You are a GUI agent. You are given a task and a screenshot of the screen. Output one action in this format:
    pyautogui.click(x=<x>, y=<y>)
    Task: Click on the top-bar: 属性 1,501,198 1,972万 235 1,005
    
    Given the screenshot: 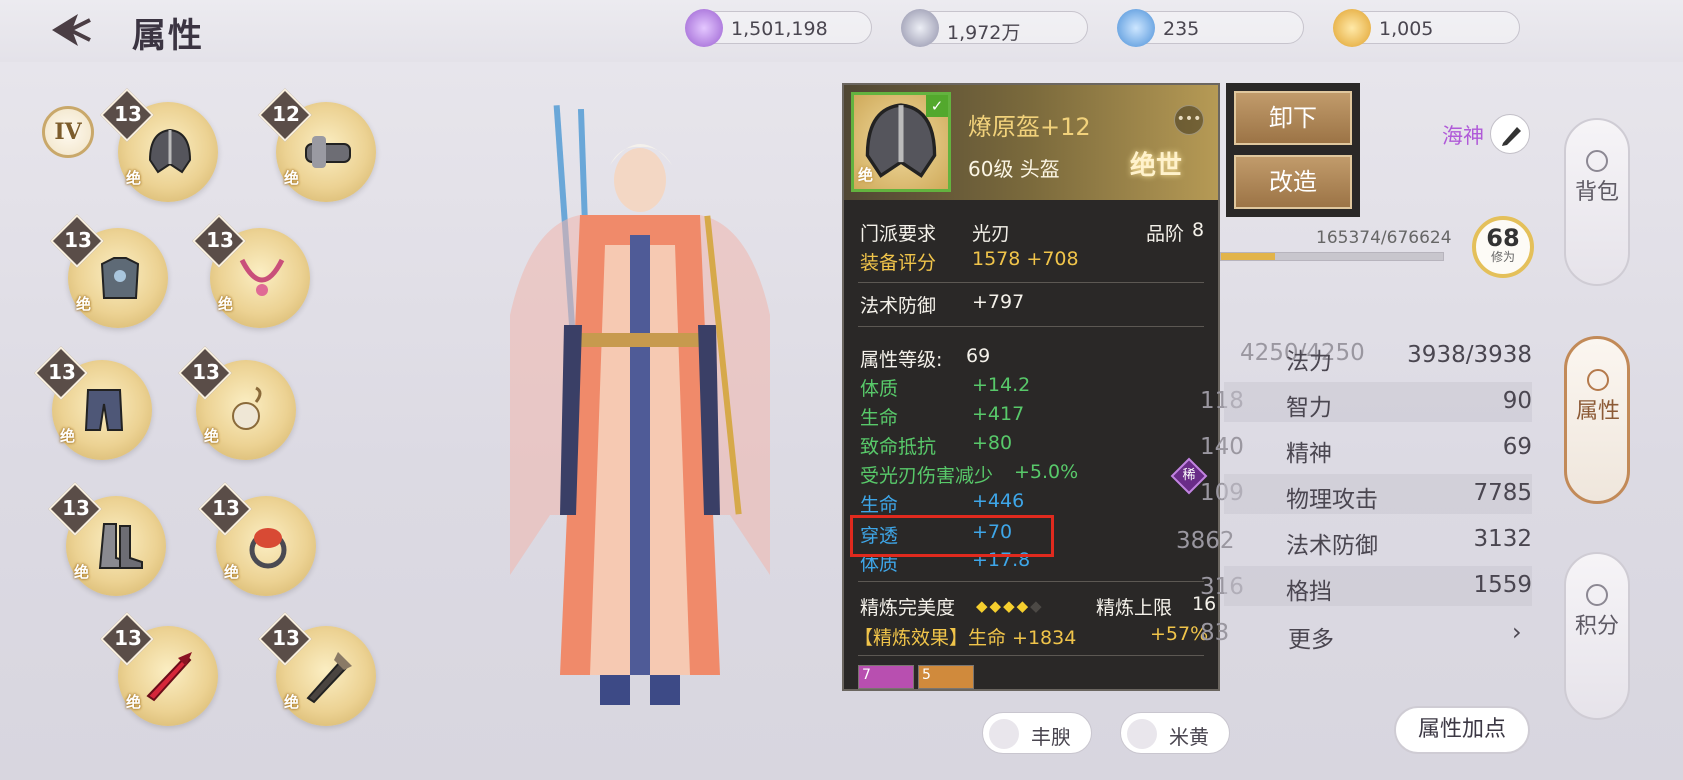 What is the action you would take?
    pyautogui.click(x=841, y=31)
    